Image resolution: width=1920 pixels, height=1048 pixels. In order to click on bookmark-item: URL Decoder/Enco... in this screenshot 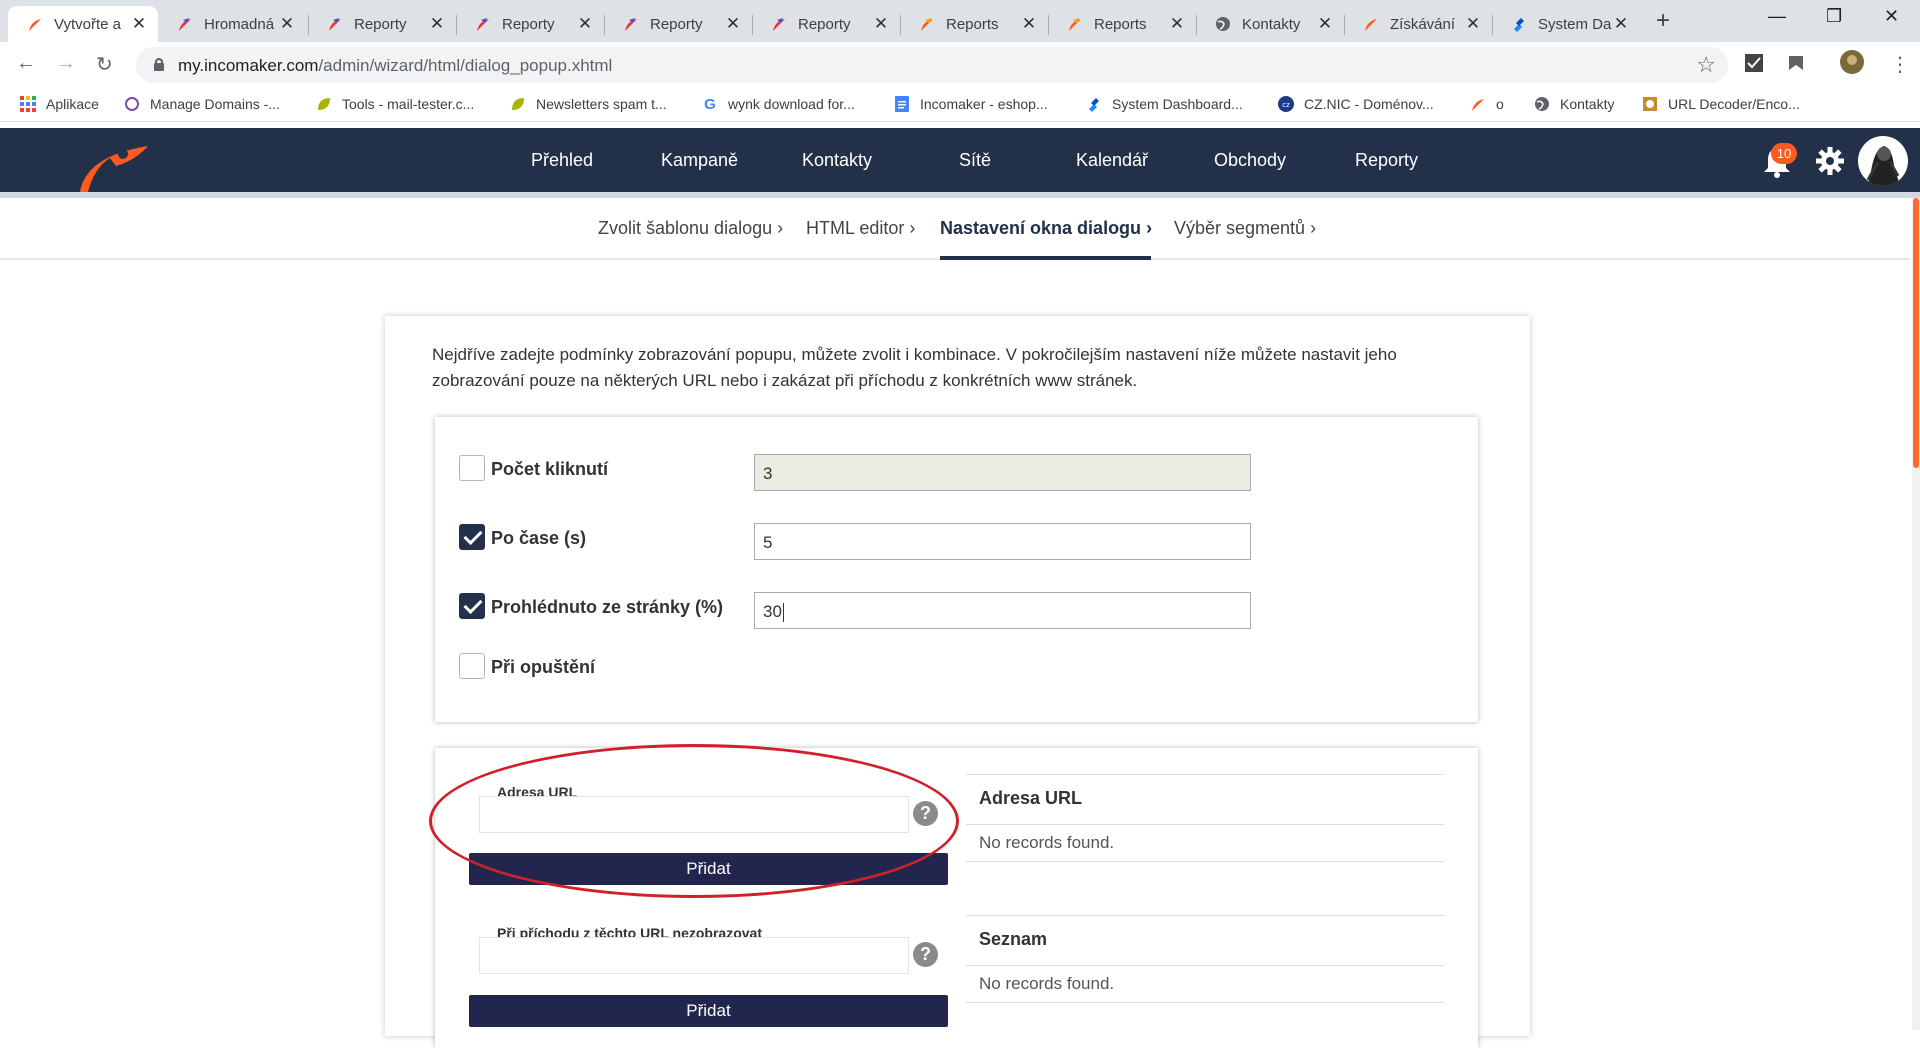, I will do `click(1721, 104)`.